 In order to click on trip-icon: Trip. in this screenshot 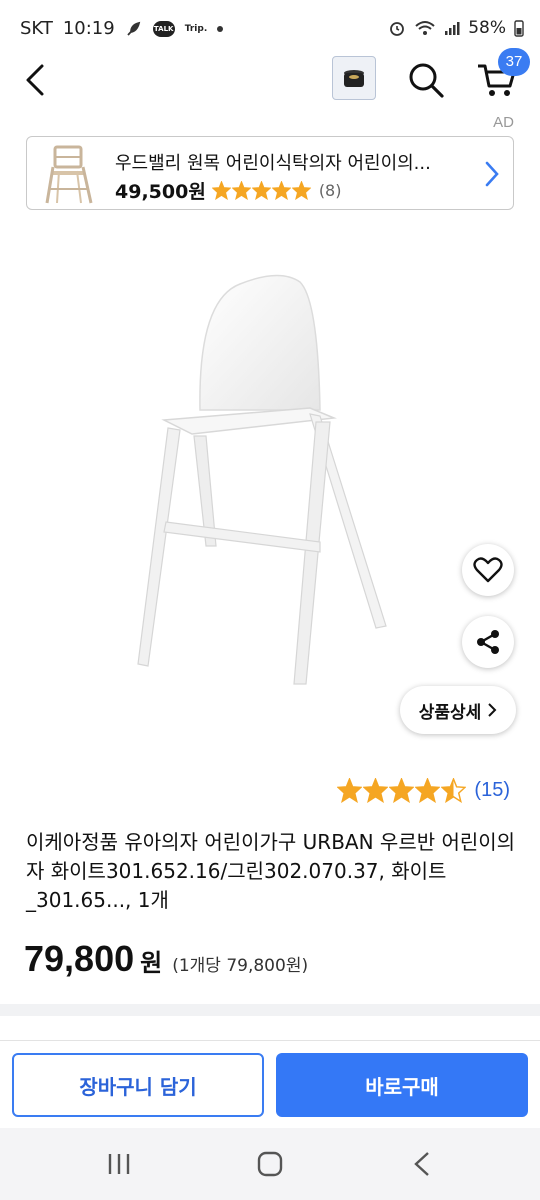, I will do `click(196, 28)`.